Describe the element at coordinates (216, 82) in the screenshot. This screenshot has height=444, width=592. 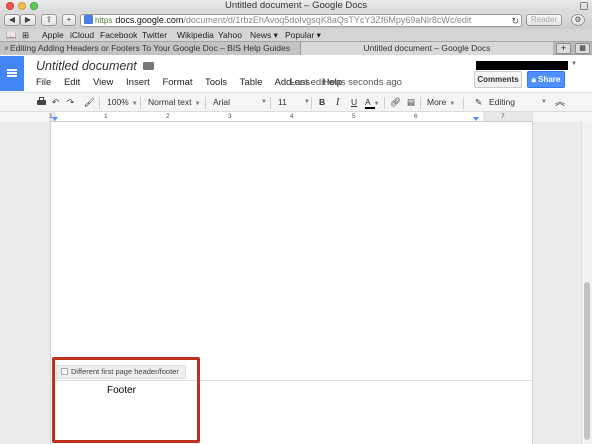
I see `menu-tools: Tools` at that location.